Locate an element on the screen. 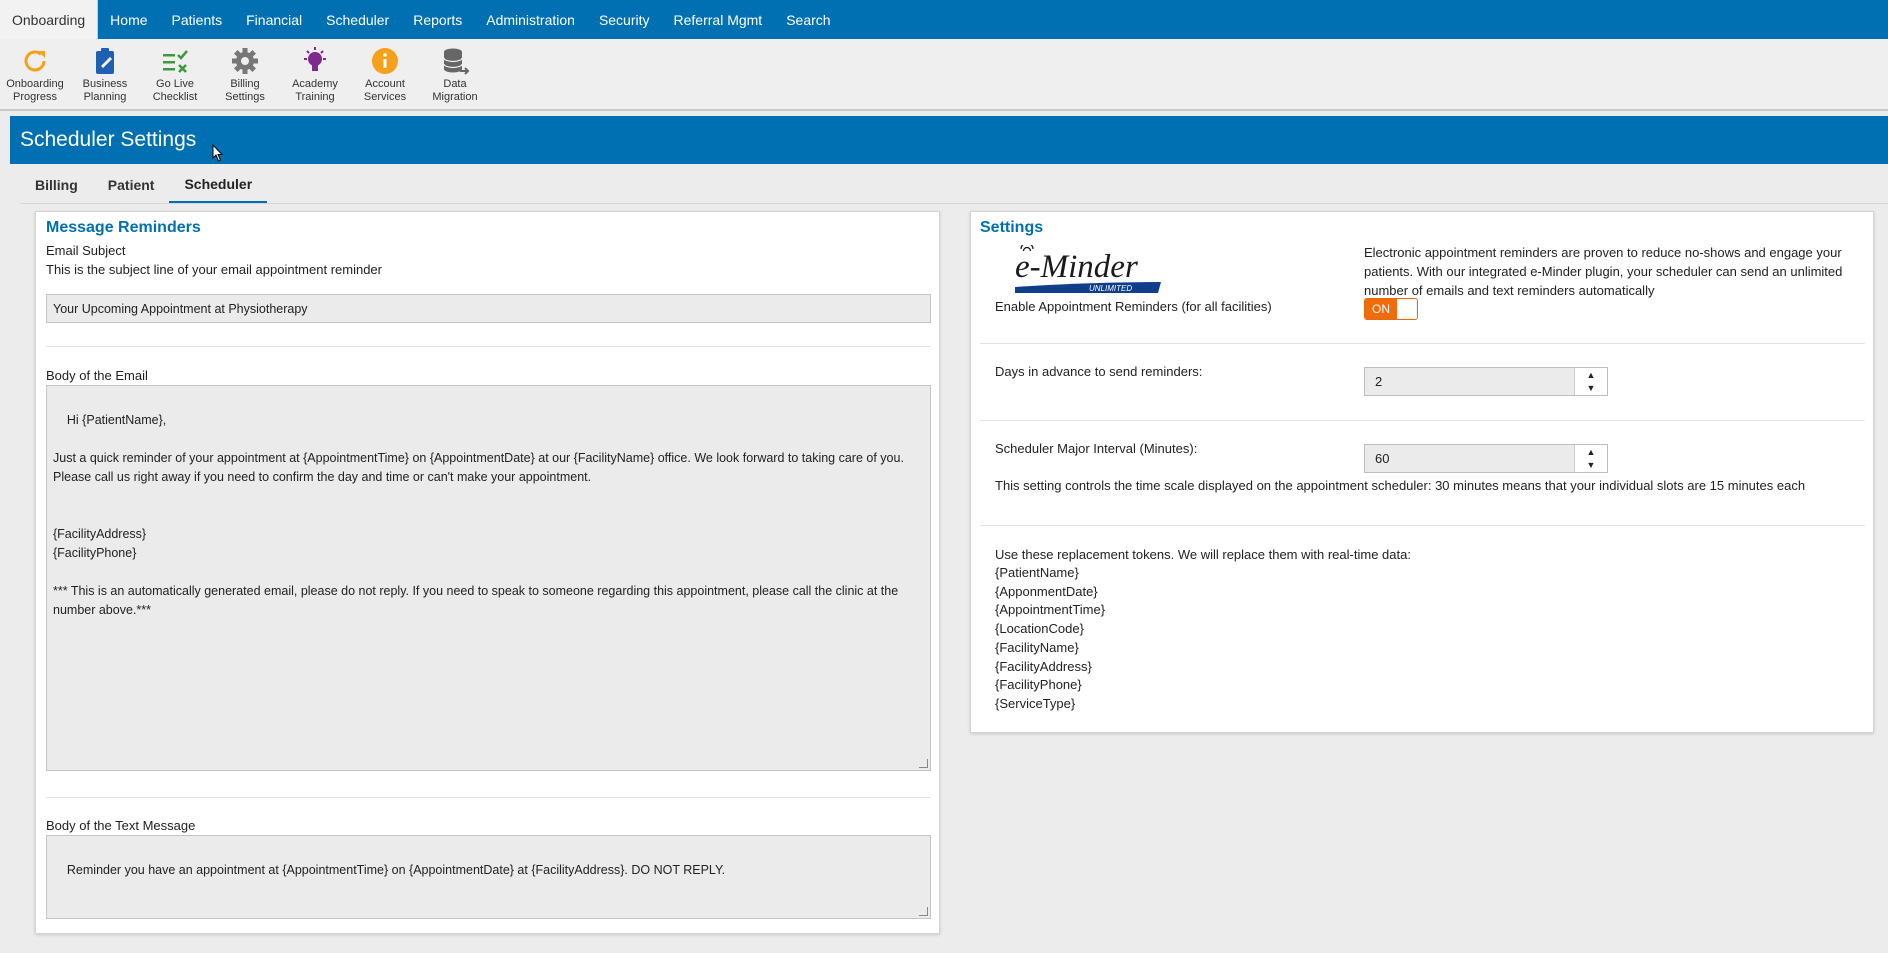  logo-subtext: UNLIMITED is located at coordinates (1110, 288).